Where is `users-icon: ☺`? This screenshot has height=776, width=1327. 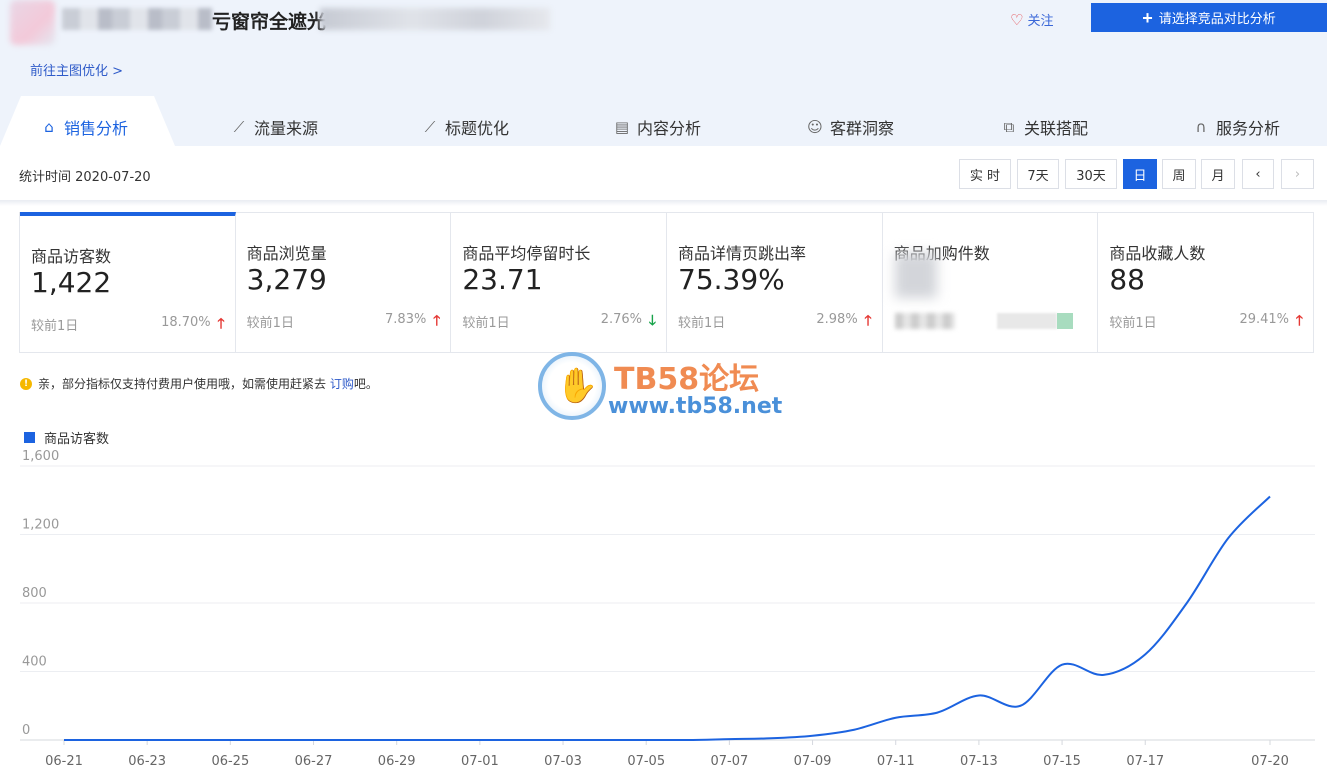 users-icon: ☺ is located at coordinates (815, 127).